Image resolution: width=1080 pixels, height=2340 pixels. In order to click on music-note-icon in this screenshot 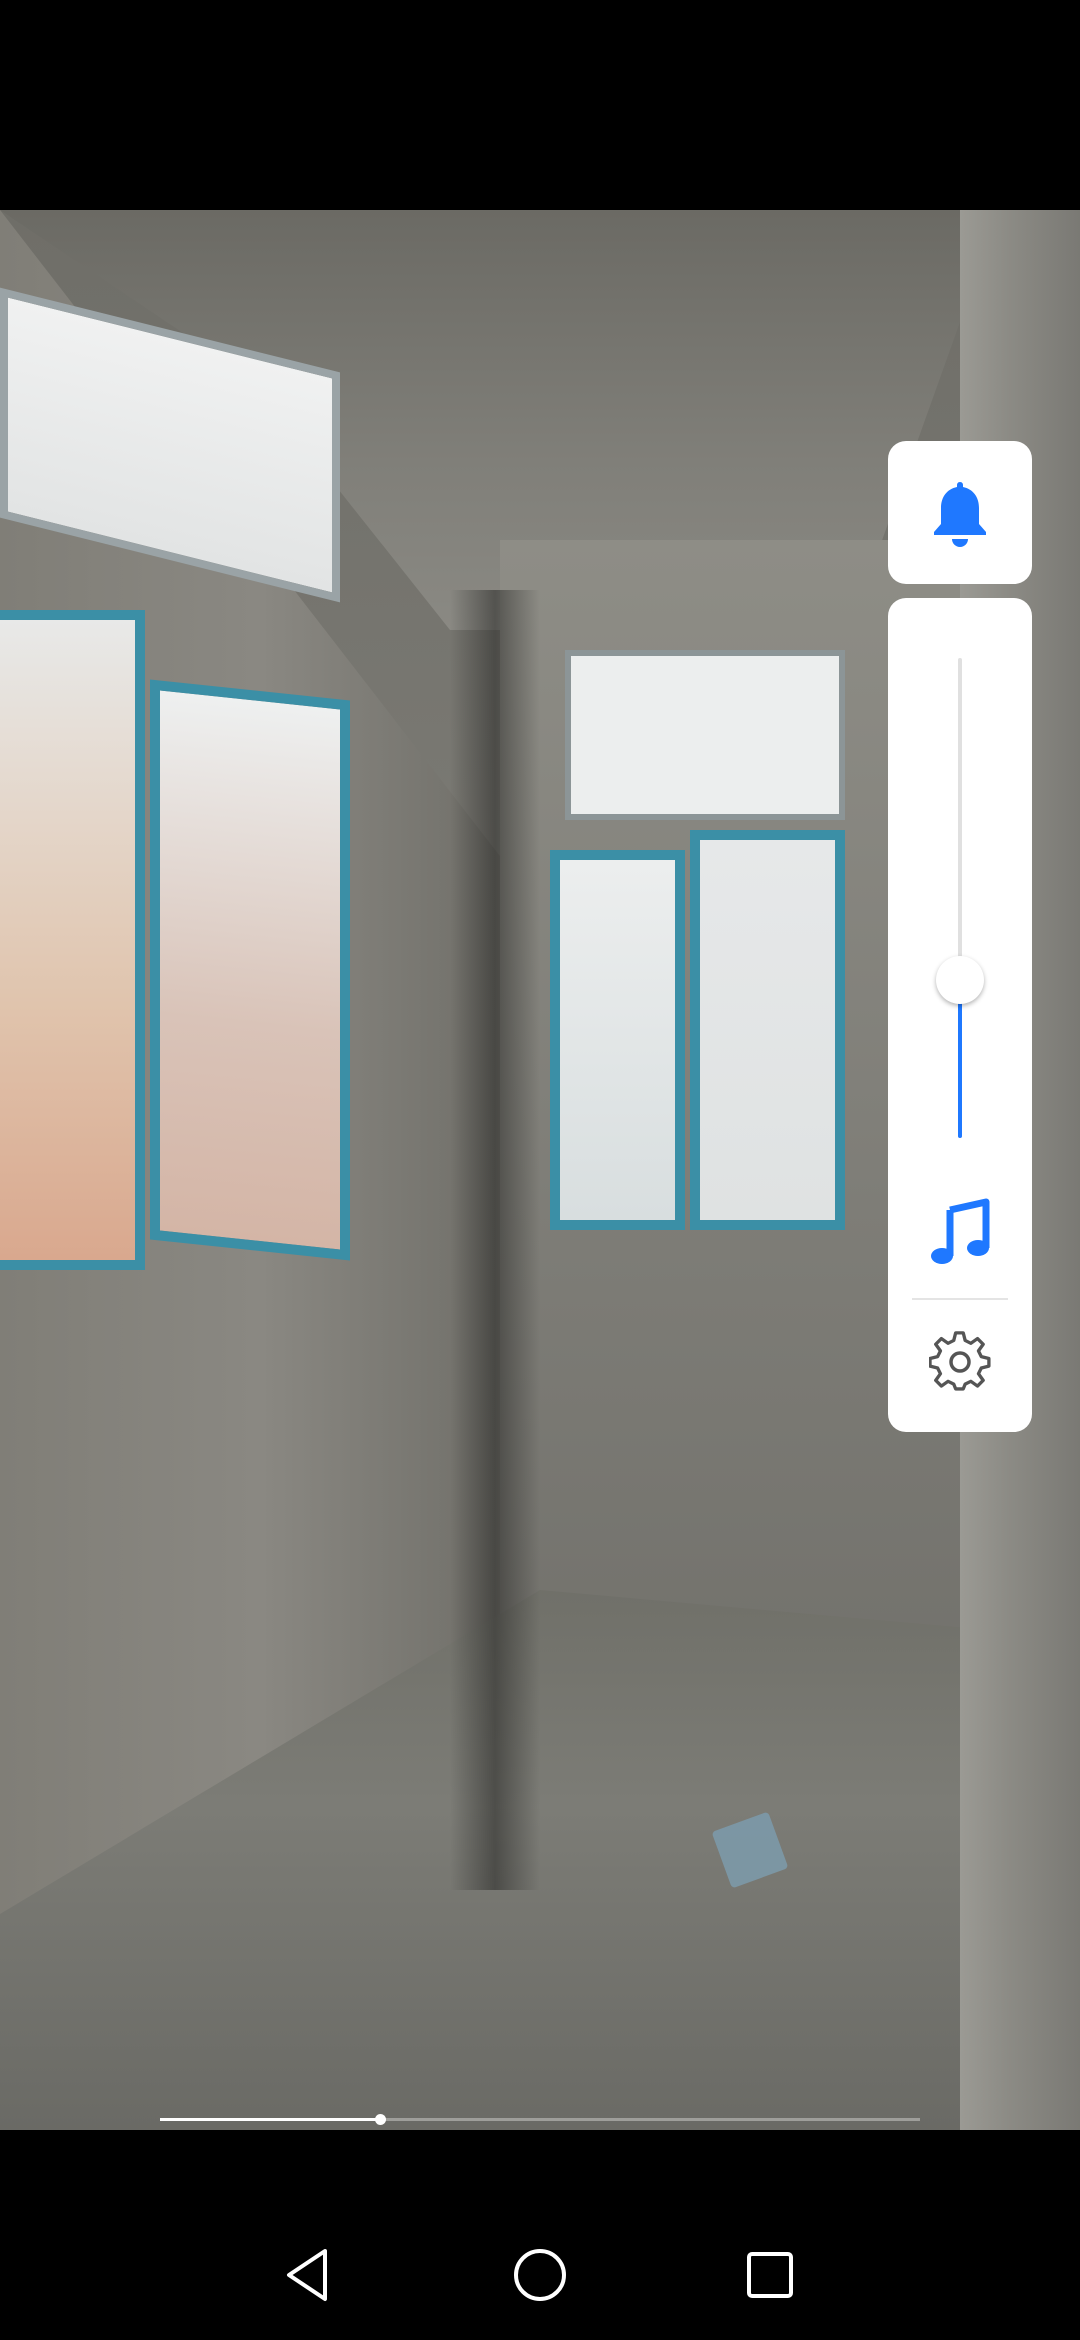, I will do `click(960, 1231)`.